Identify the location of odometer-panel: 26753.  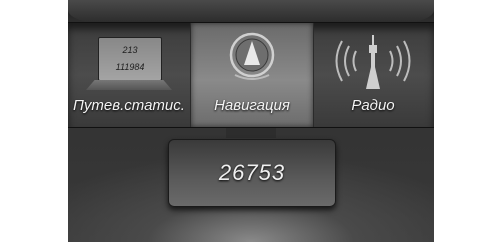
(252, 173).